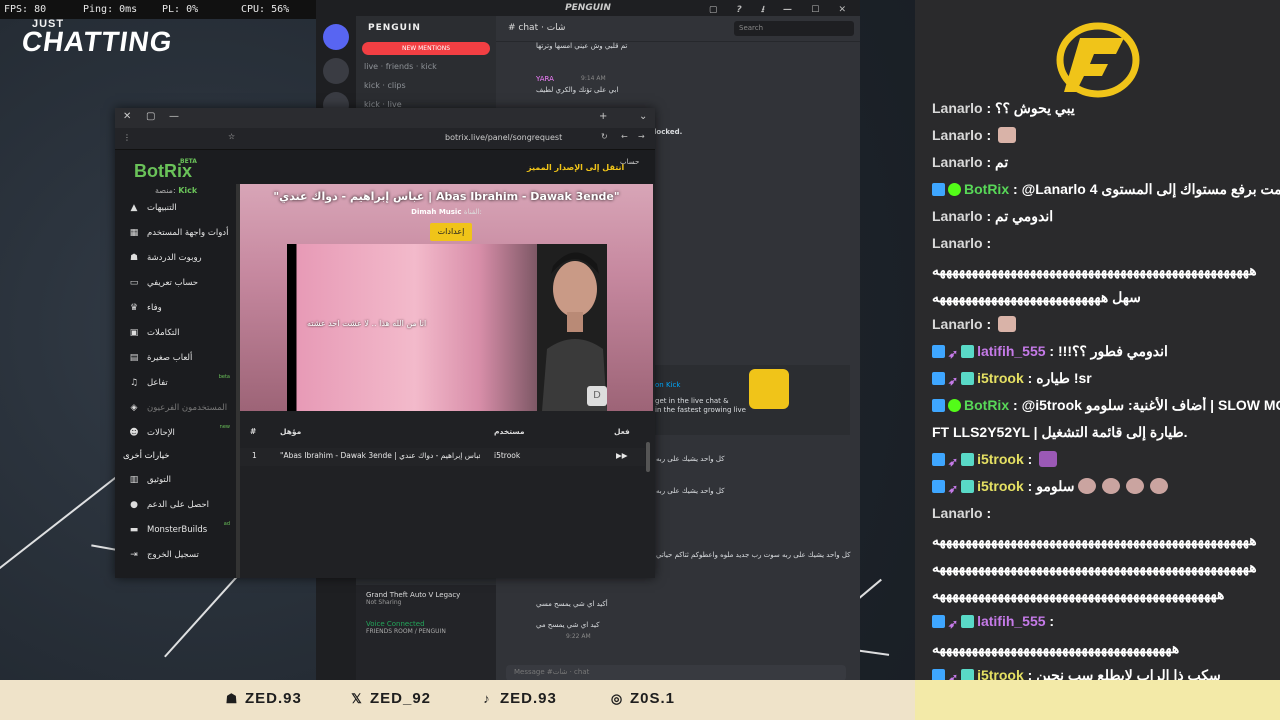  Describe the element at coordinates (134, 432) in the screenshot. I see `people-icon: ☻` at that location.